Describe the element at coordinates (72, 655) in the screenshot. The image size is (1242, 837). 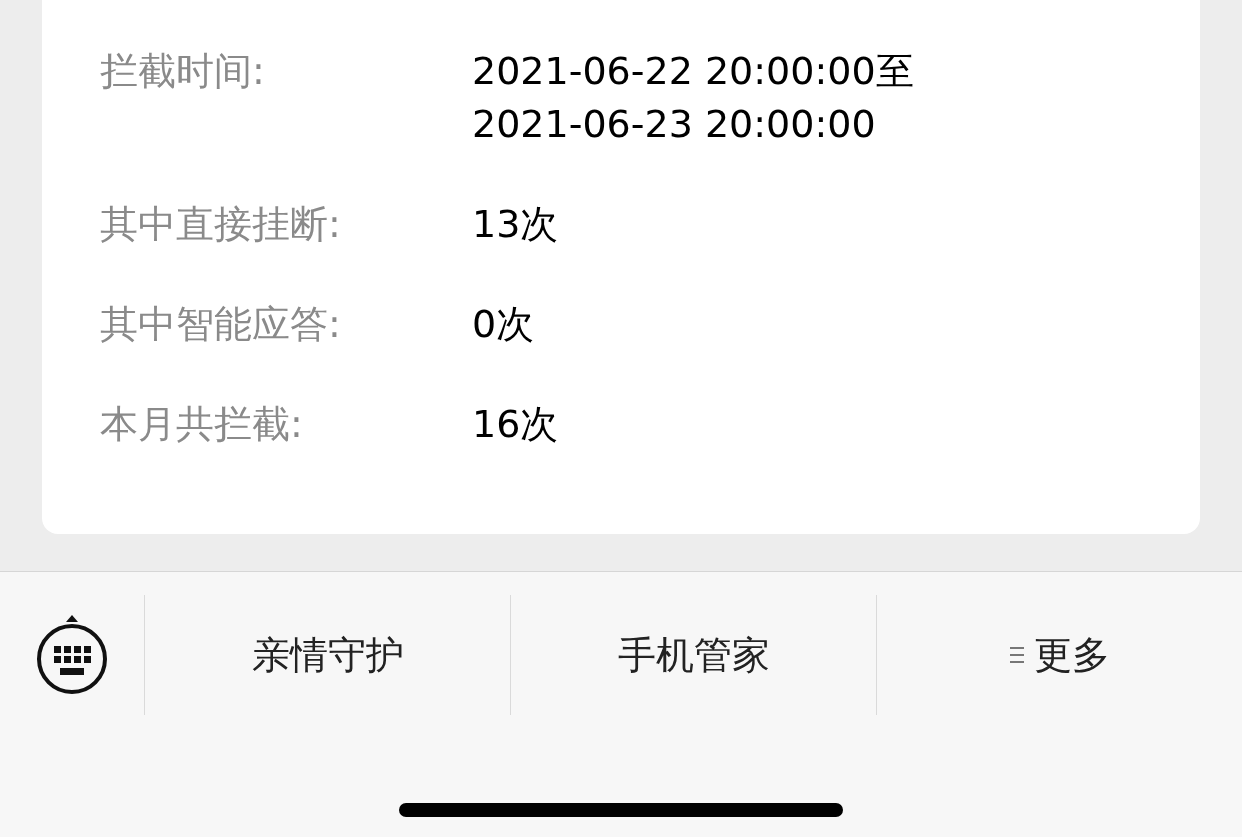
I see `keyboard-icon` at that location.